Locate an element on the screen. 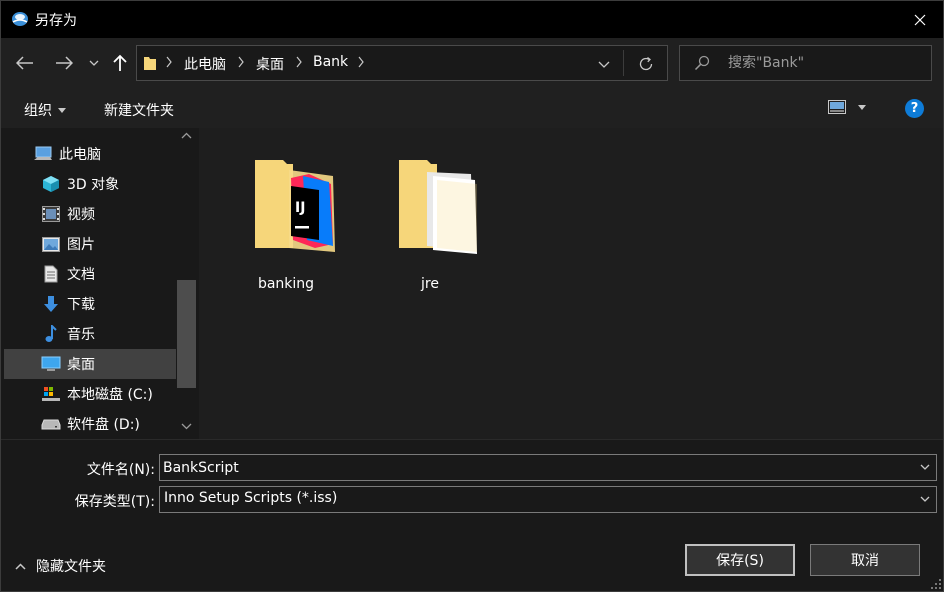  save-button: 保存(S) is located at coordinates (740, 560).